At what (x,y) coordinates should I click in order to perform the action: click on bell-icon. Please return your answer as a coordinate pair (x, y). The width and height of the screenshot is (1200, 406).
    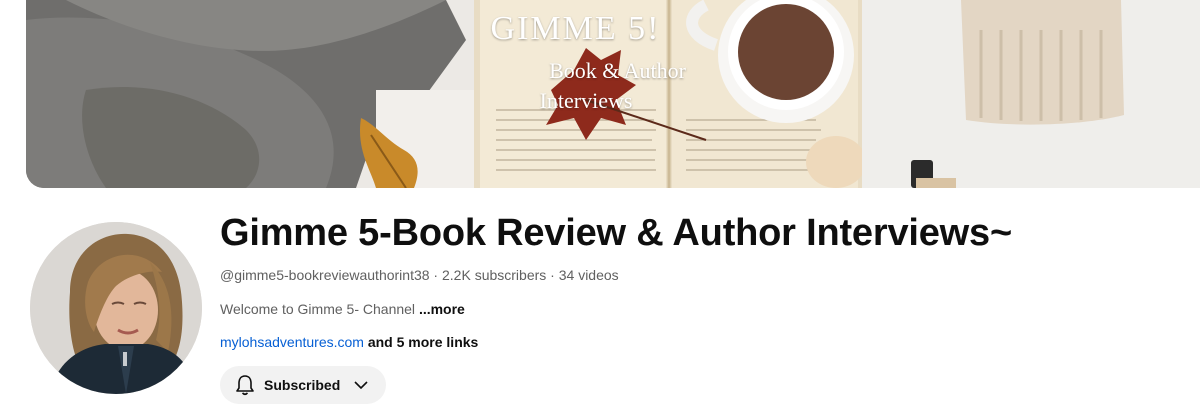
    Looking at the image, I should click on (245, 385).